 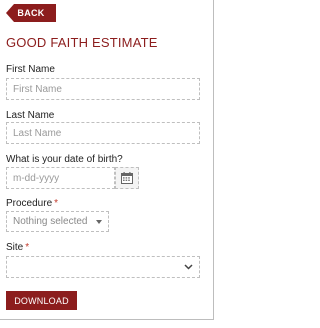 I want to click on page-title: GOOD FAITH ESTIMATE, so click(x=82, y=42).